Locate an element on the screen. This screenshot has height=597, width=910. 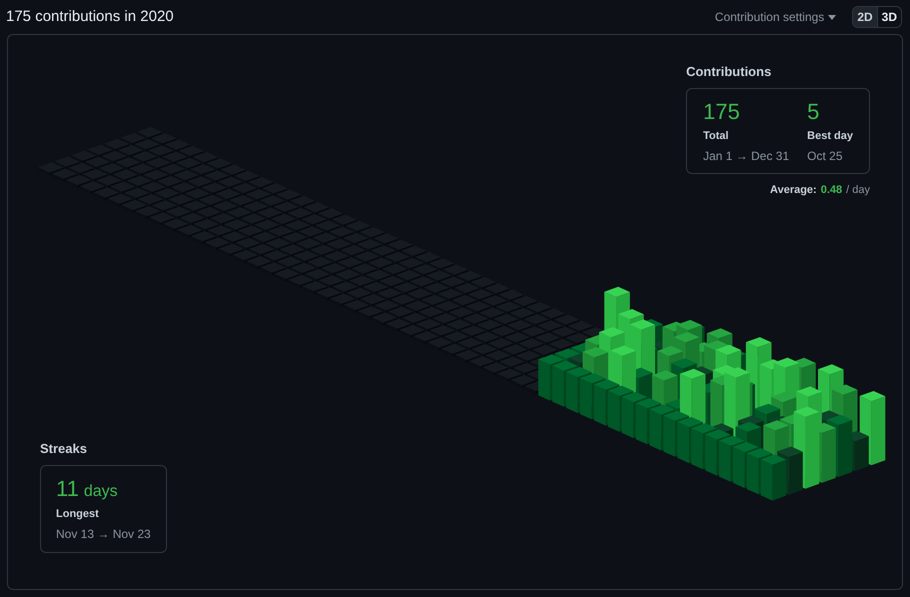
streak-value: 11 is located at coordinates (67, 489).